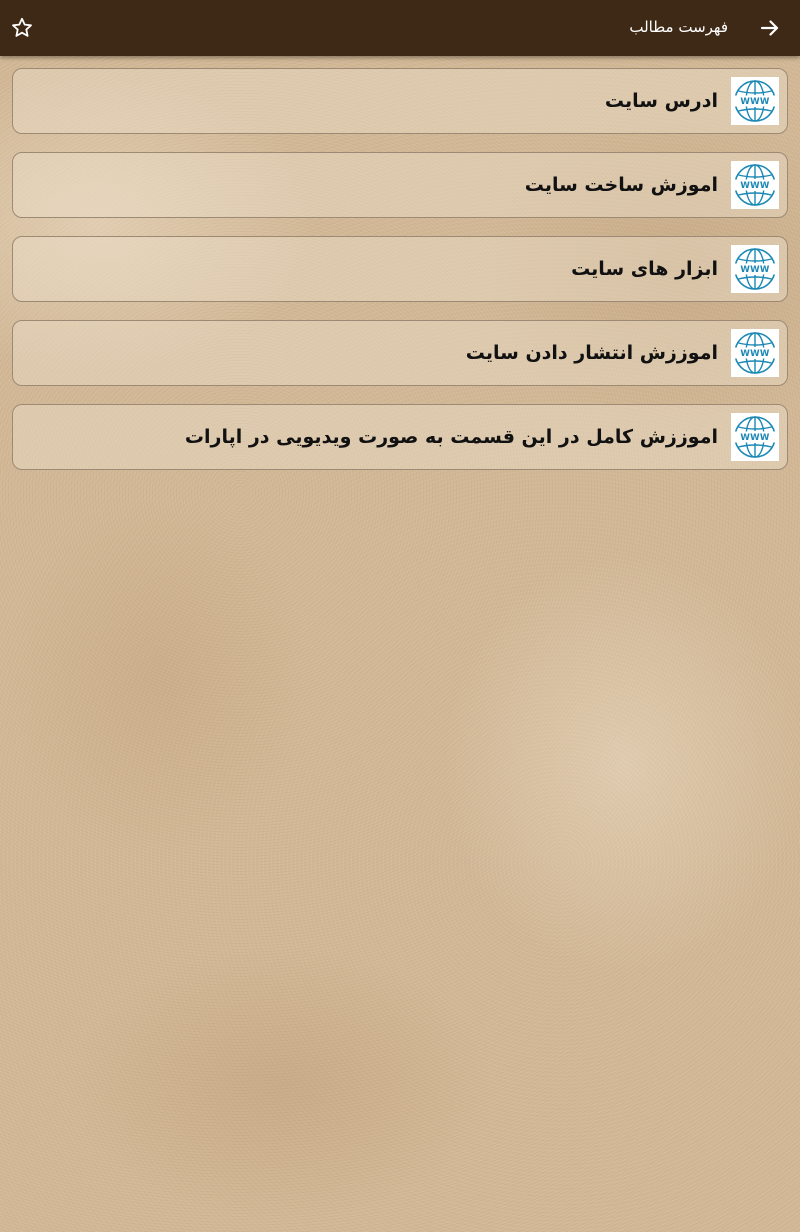 This screenshot has width=800, height=1232. I want to click on back-button, so click(770, 28).